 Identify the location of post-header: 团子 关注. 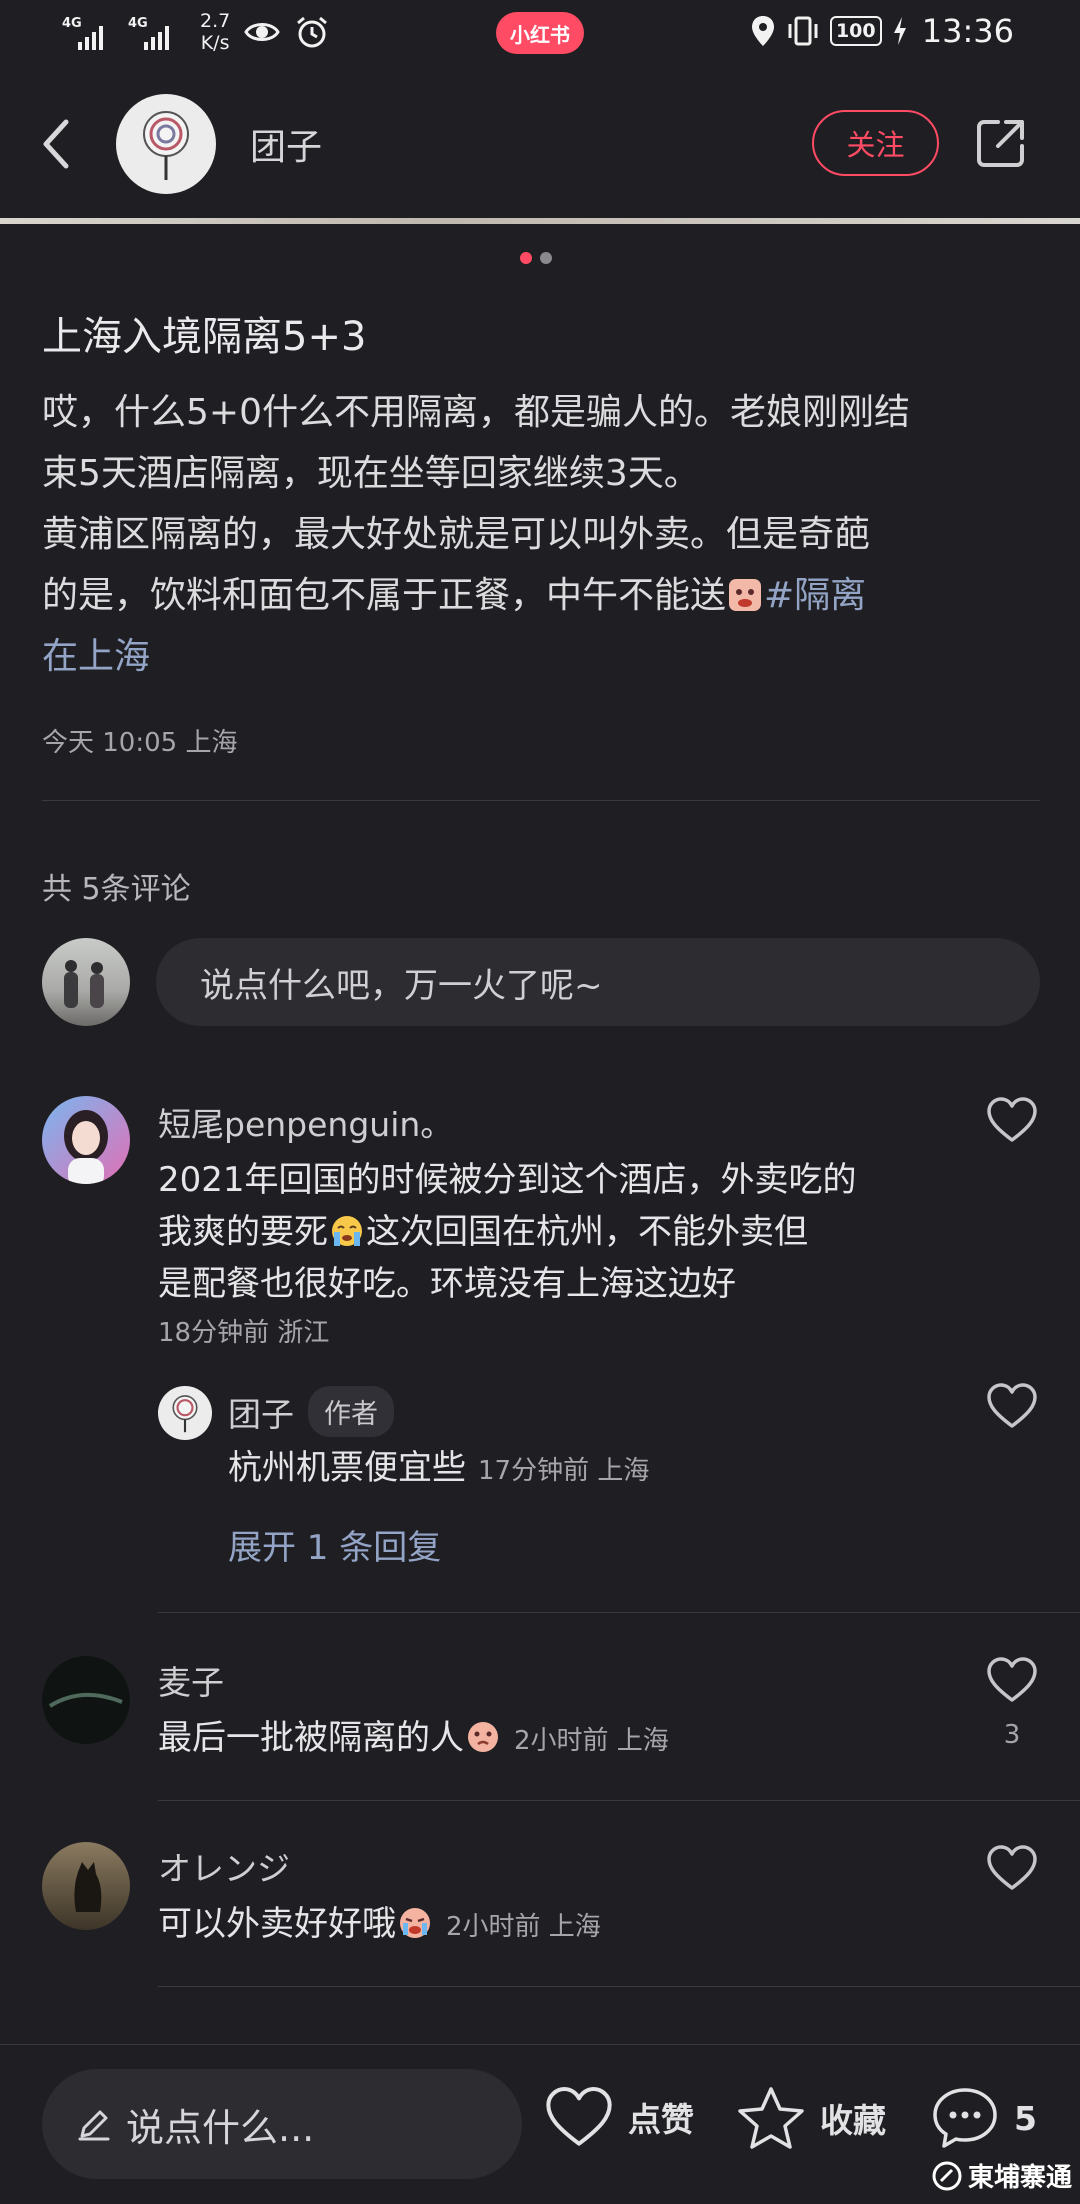
(540, 144).